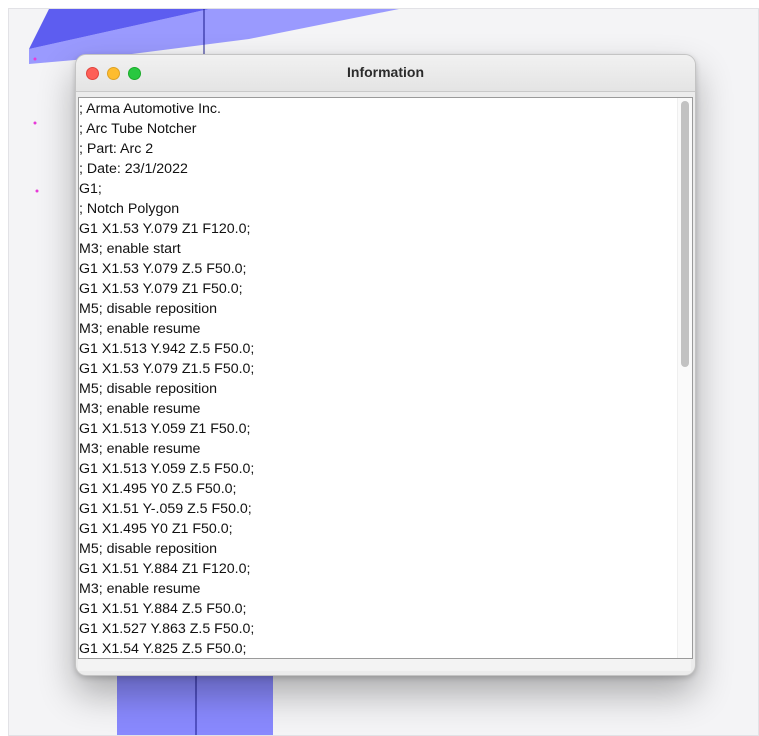  Describe the element at coordinates (167, 469) in the screenshot. I see `text-line: G1 X1.513 Y.059 Z.5 F50.0;` at that location.